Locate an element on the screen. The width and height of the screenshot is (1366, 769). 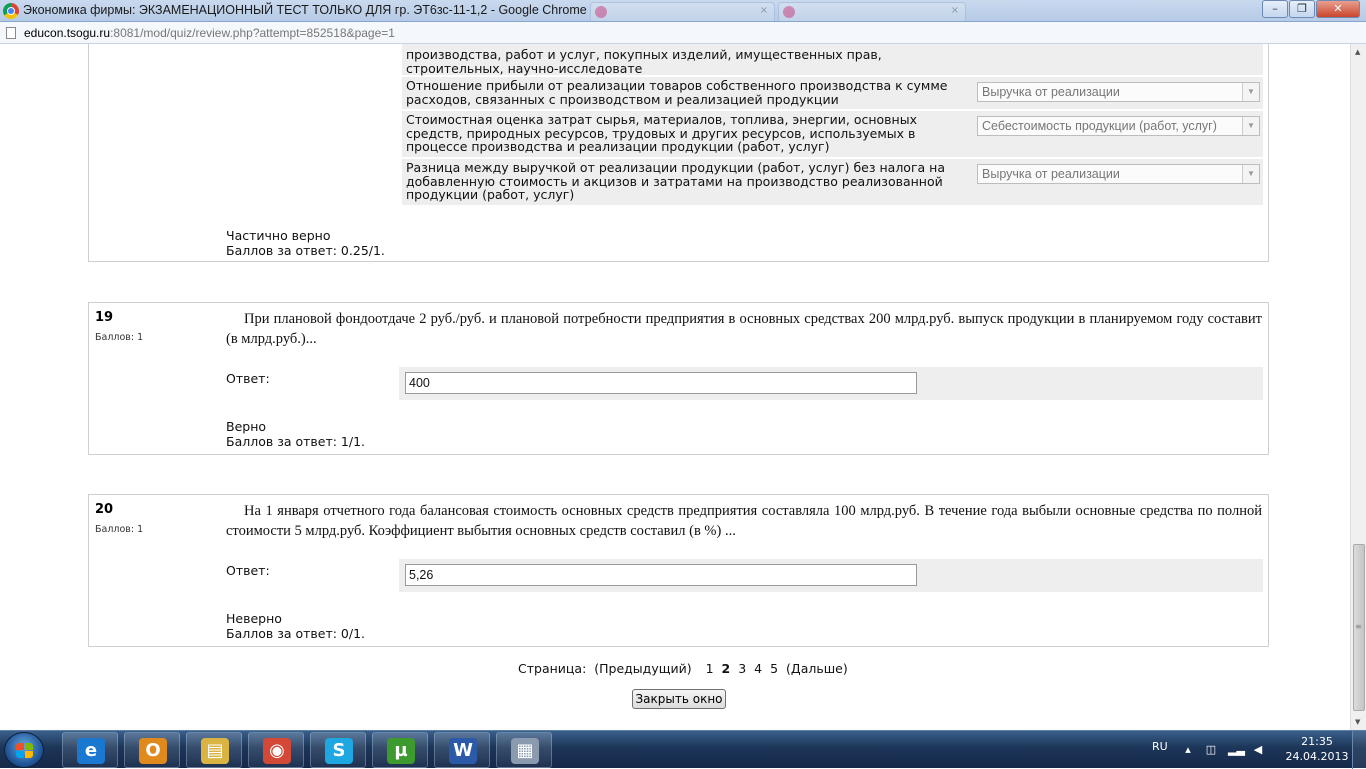
score-text: Баллов за ответ: 0.25/1. is located at coordinates (305, 250).